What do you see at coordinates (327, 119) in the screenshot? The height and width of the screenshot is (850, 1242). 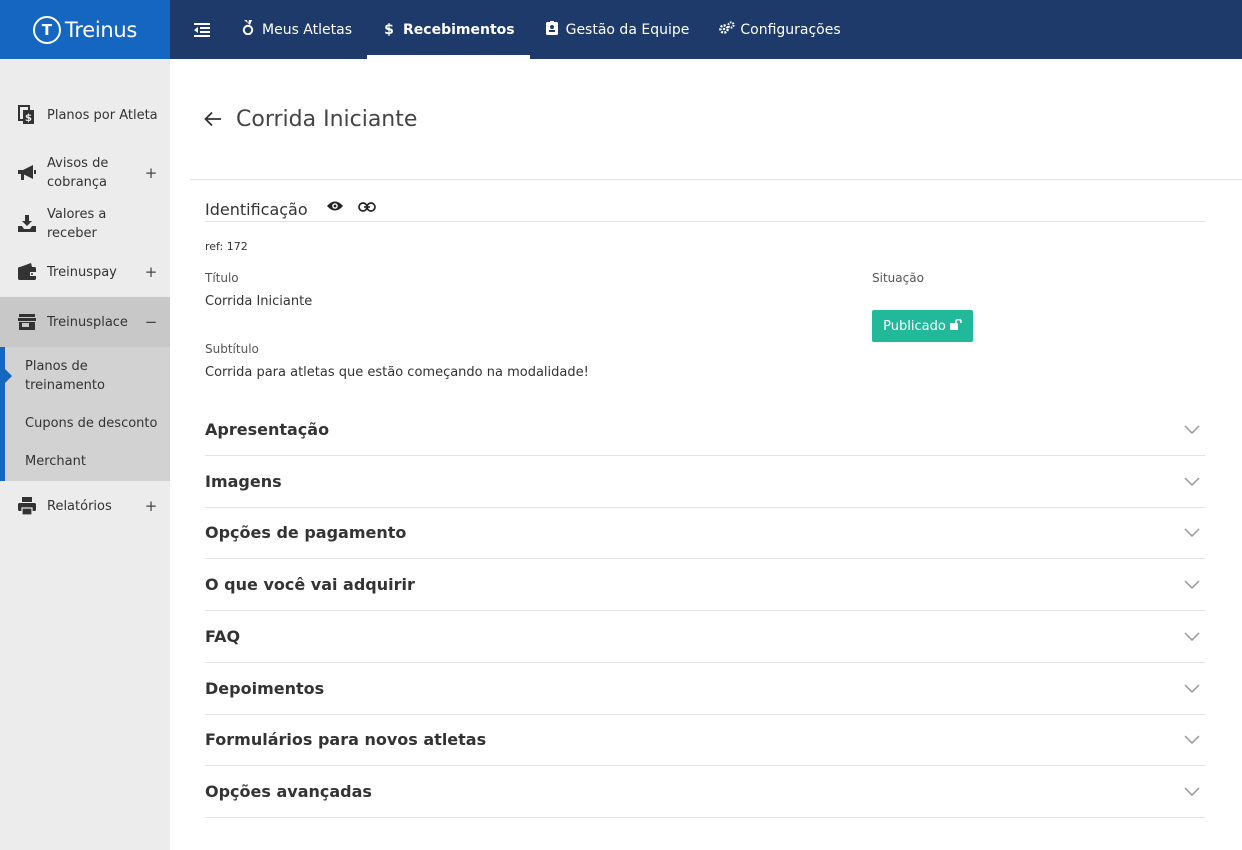 I see `page-title: Corrida Iniciante` at bounding box center [327, 119].